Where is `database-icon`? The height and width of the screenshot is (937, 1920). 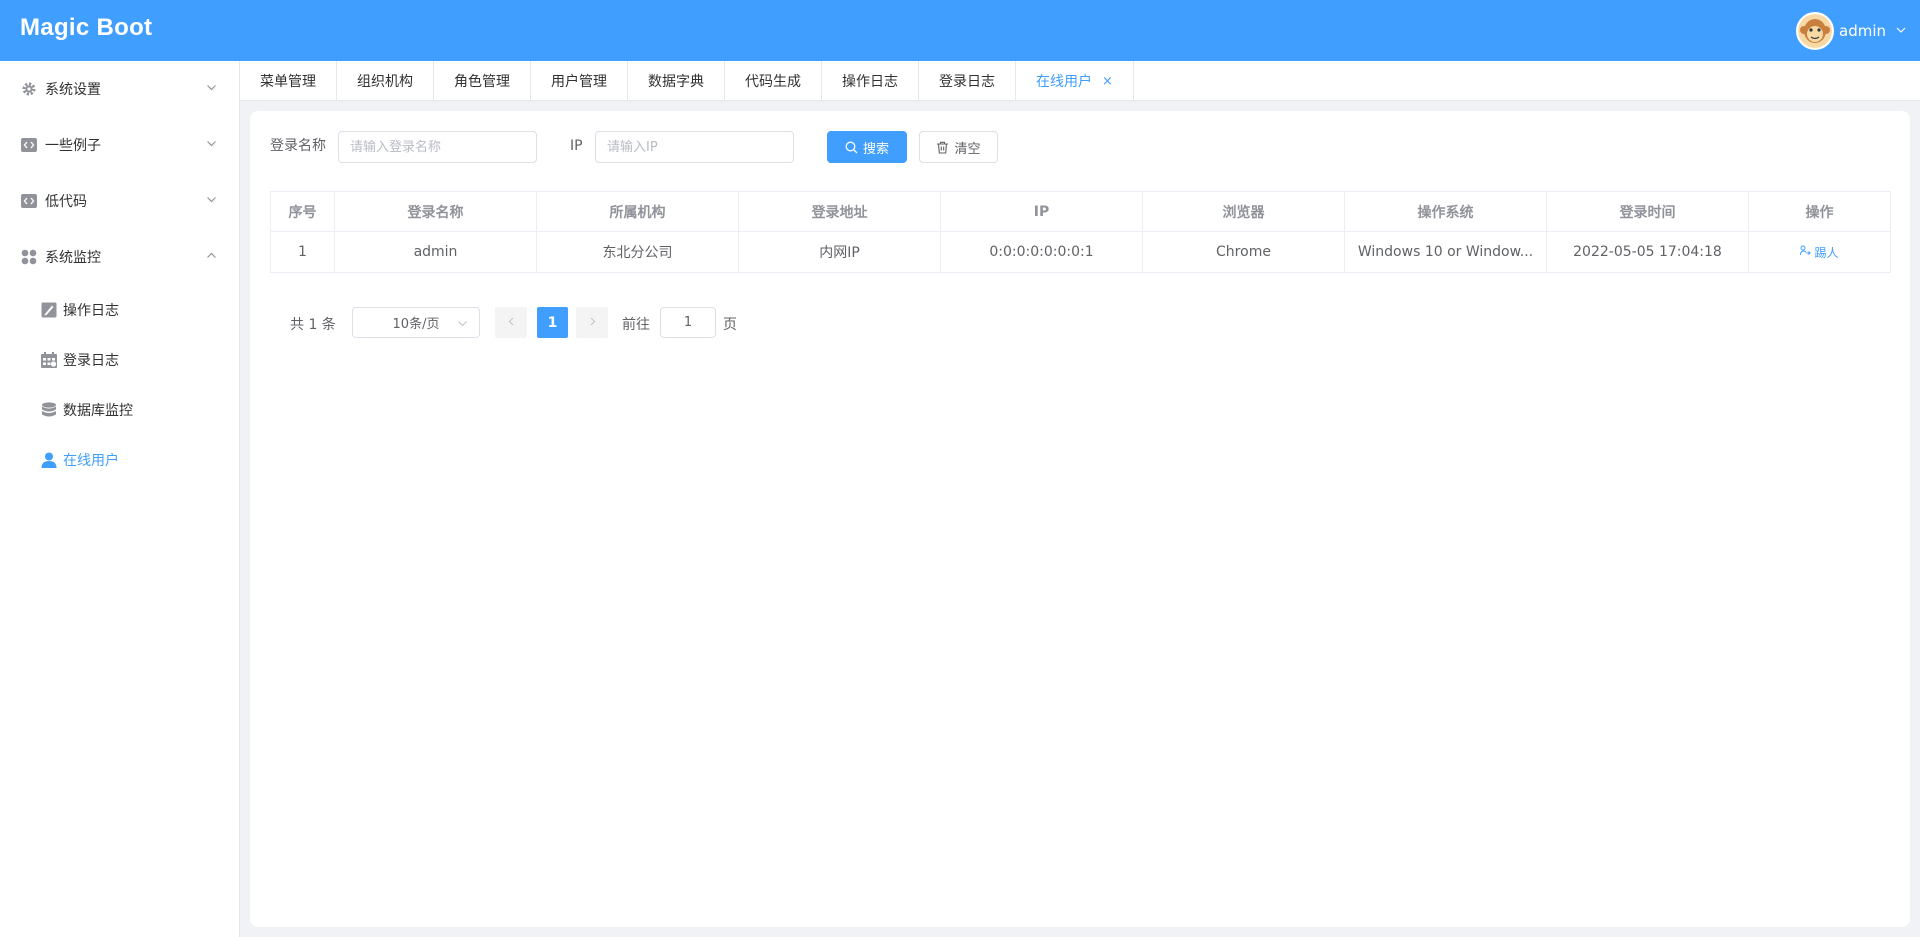 database-icon is located at coordinates (49, 410).